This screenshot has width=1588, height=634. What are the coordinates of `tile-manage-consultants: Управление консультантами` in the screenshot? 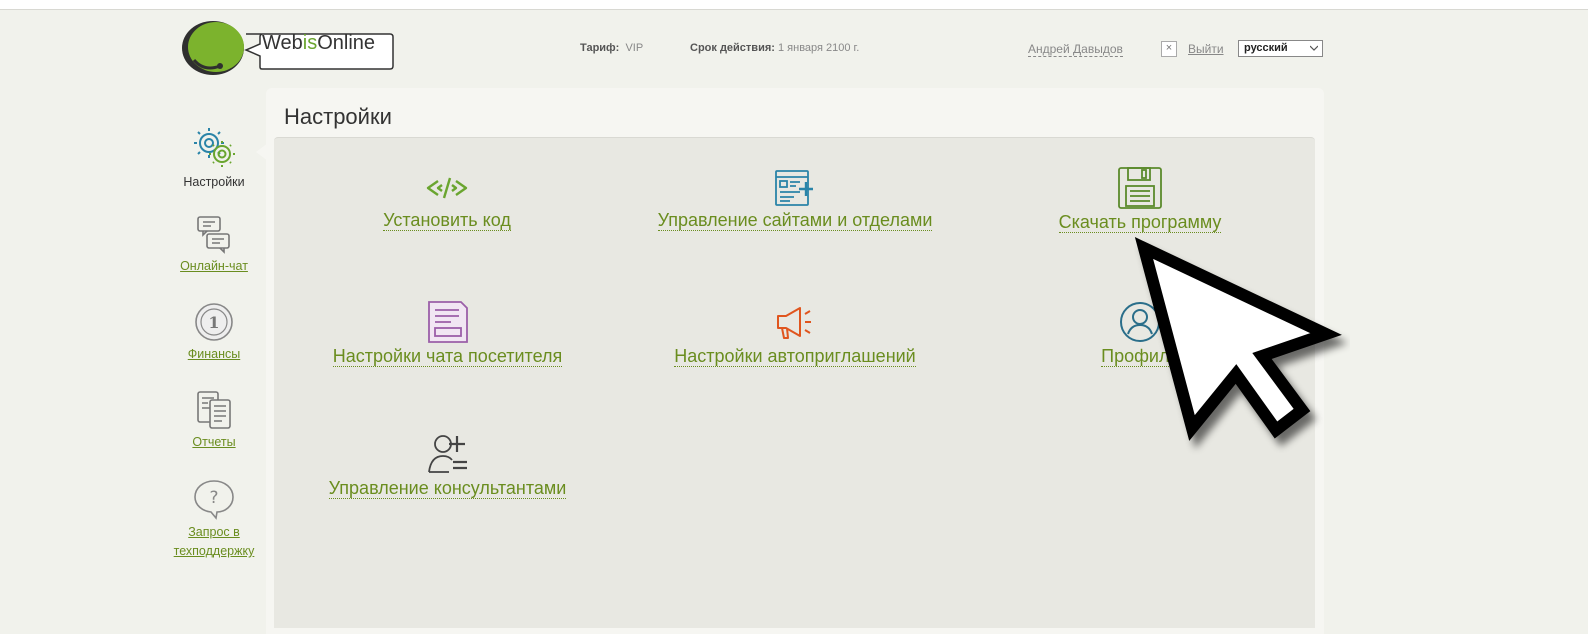 It's located at (447, 465).